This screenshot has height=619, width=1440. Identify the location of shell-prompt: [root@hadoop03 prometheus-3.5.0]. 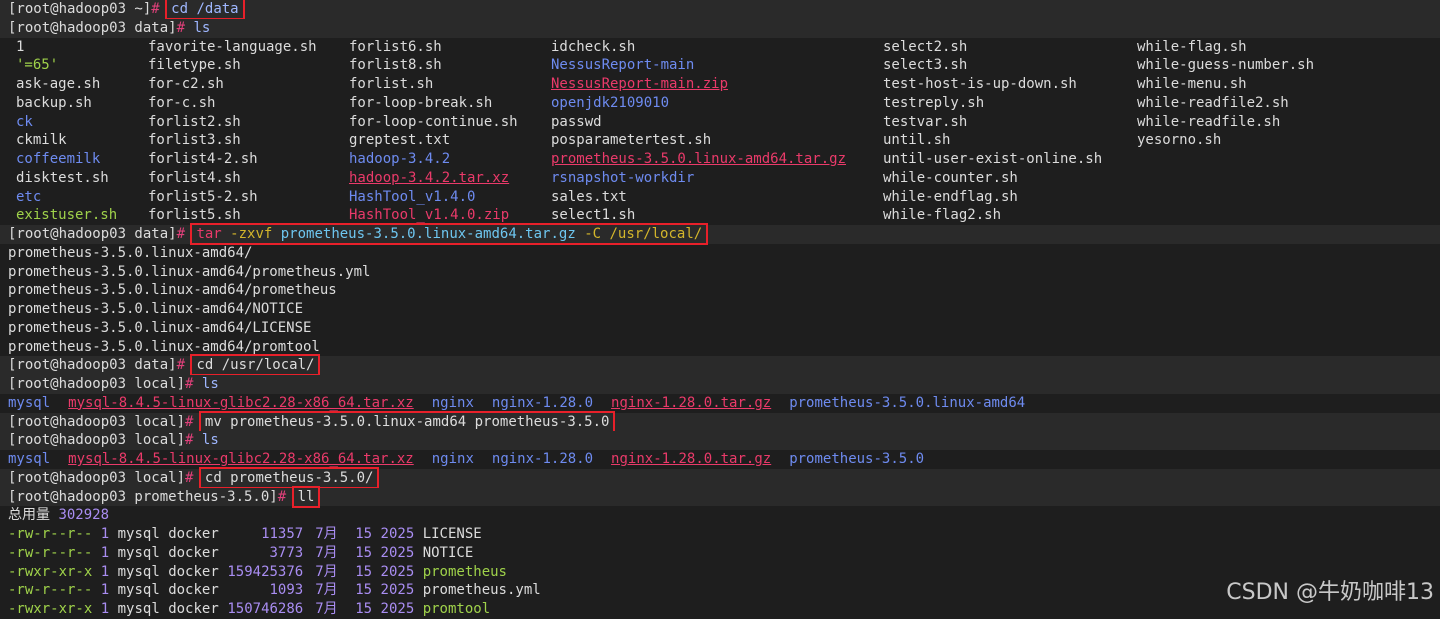
(143, 496).